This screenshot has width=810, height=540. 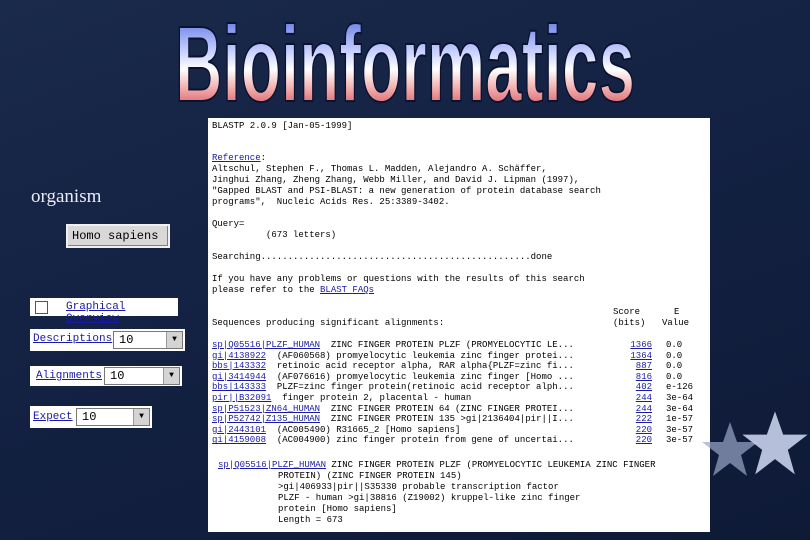 What do you see at coordinates (266, 419) in the screenshot?
I see `hit-accession-link: sp|P52742|Z135_HUMAN` at bounding box center [266, 419].